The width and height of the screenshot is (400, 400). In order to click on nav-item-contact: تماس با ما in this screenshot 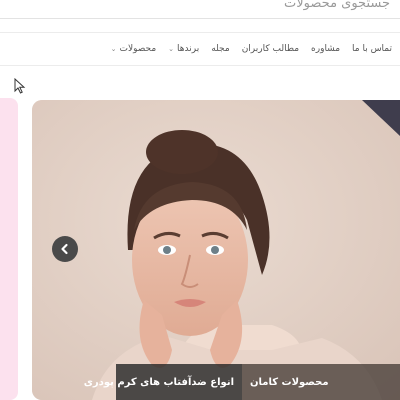, I will do `click(372, 49)`.